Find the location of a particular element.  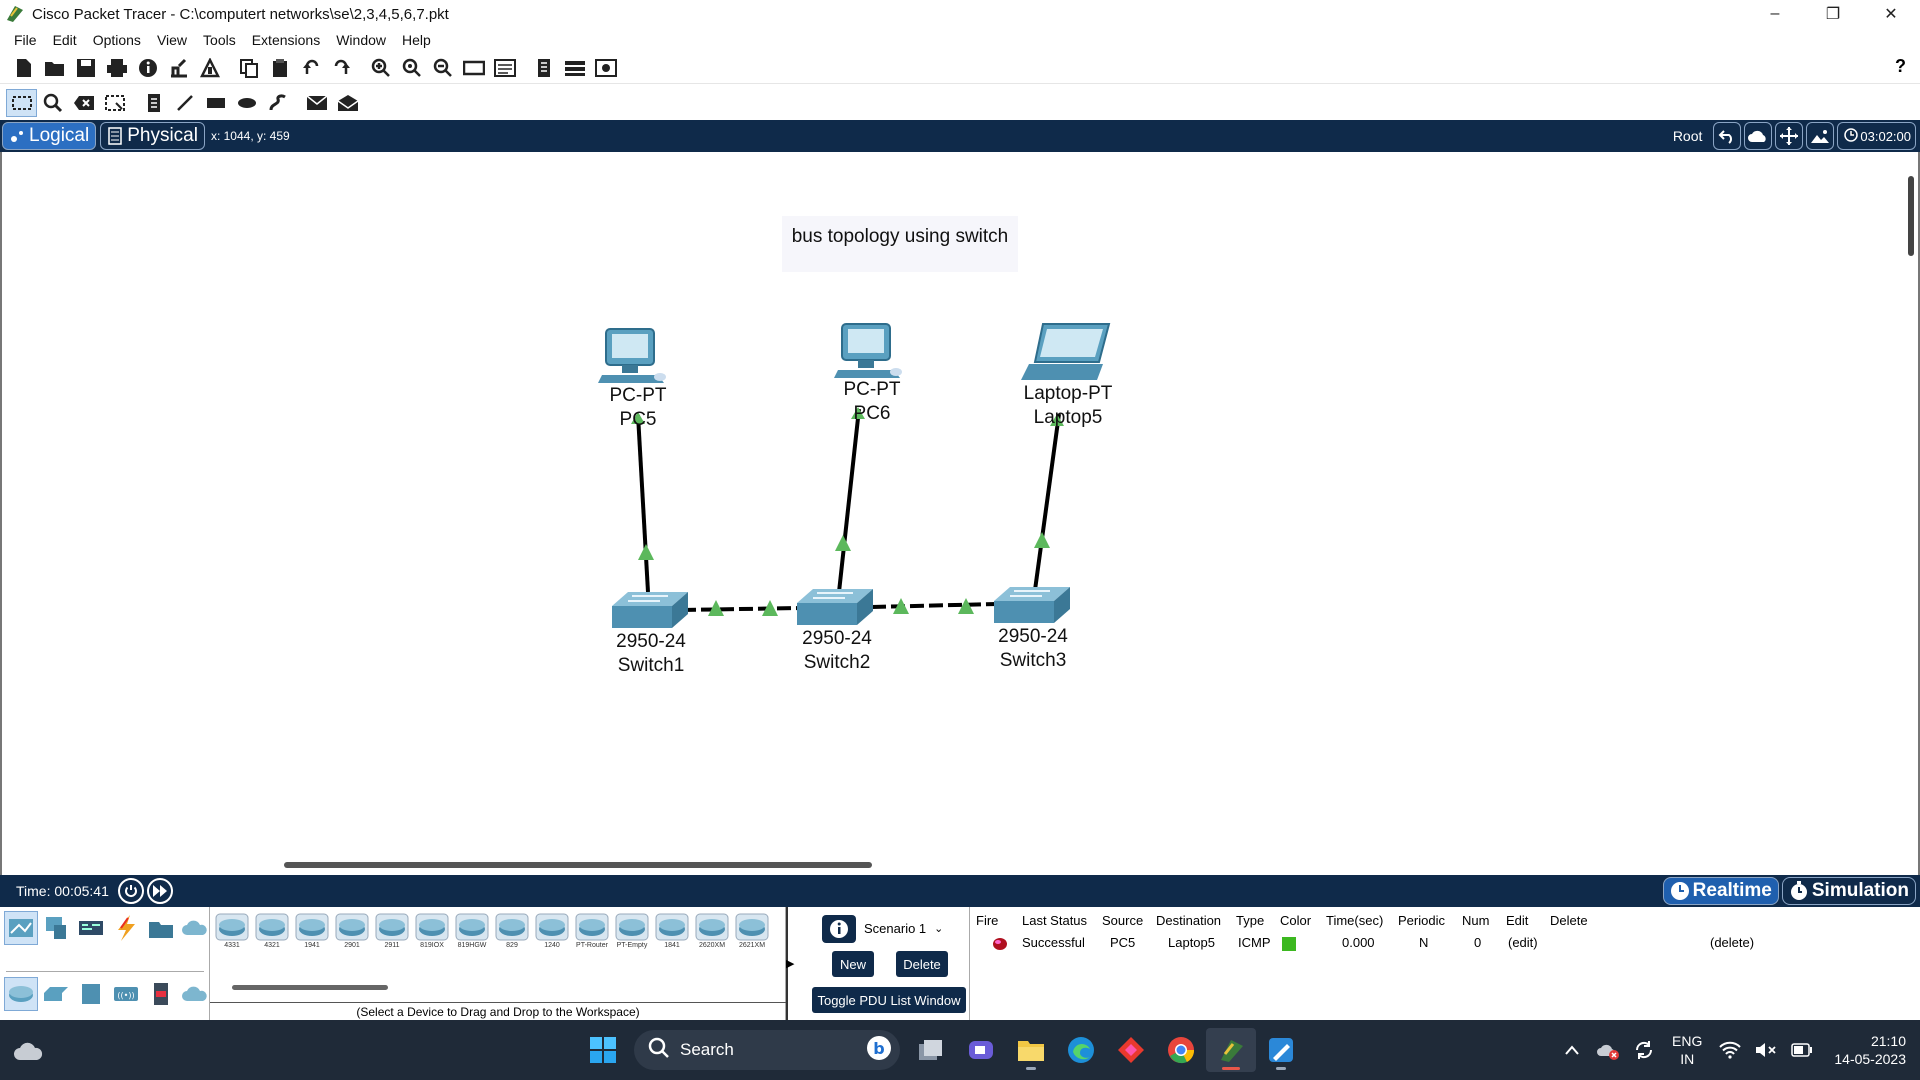

power-cycle-icon is located at coordinates (130, 891).